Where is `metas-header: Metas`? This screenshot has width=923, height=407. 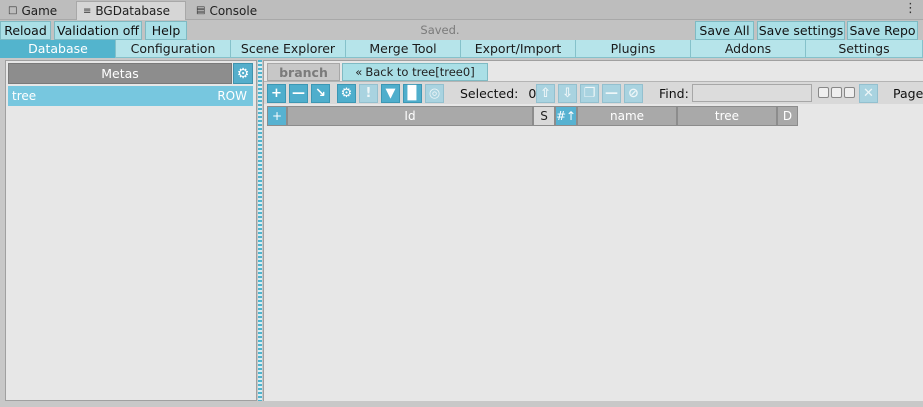 metas-header: Metas is located at coordinates (120, 73).